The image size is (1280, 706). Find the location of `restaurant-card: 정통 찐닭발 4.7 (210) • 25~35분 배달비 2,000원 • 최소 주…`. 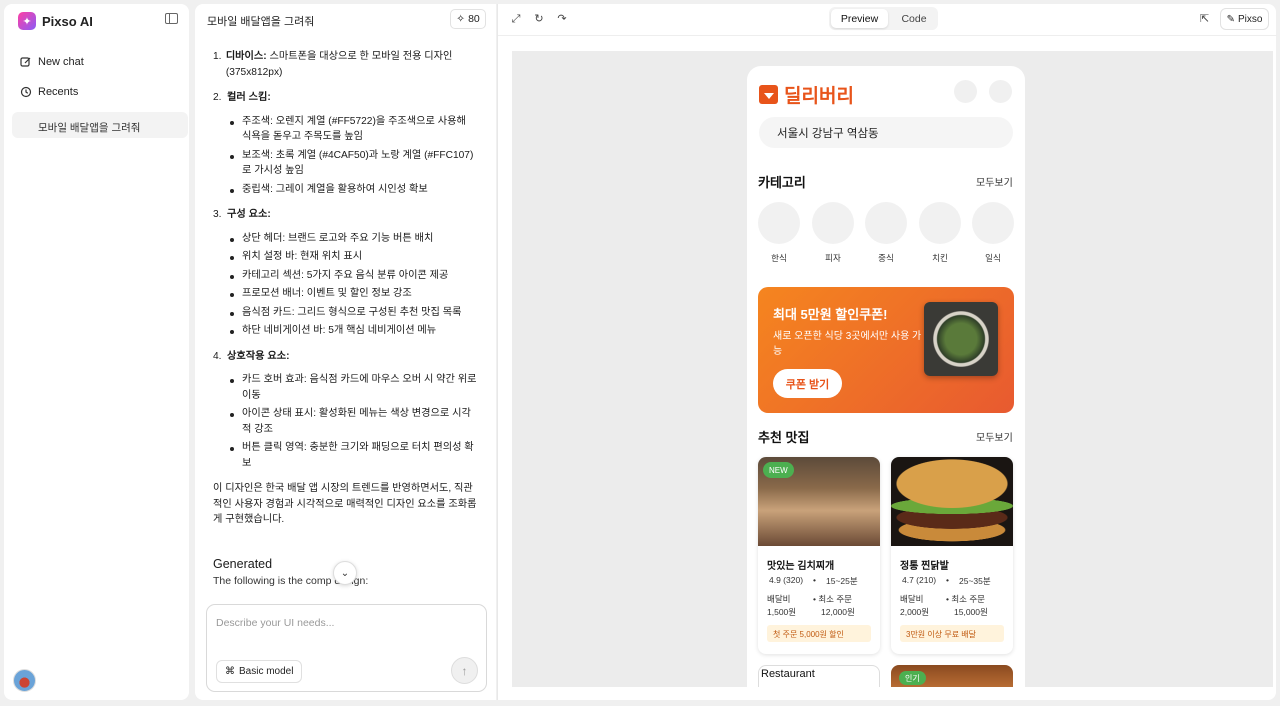

restaurant-card: 정통 찐닭발 4.7 (210) • 25~35분 배달비 2,000원 • 최소 주… is located at coordinates (952, 555).